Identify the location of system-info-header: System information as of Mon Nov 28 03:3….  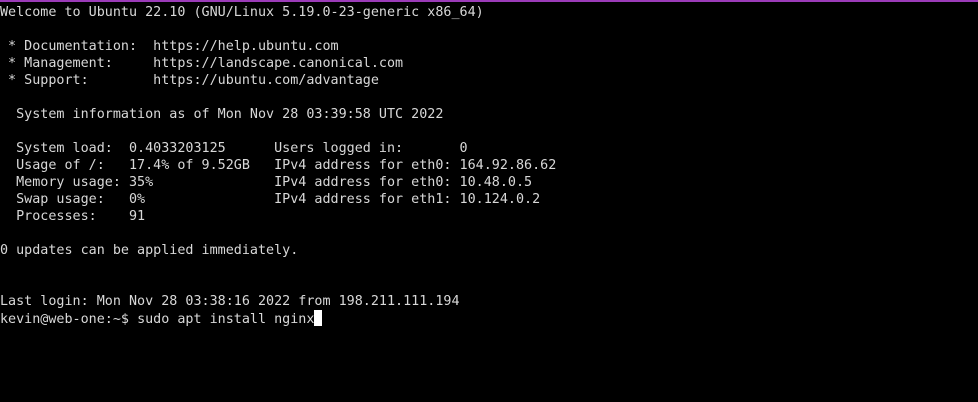
(222, 114).